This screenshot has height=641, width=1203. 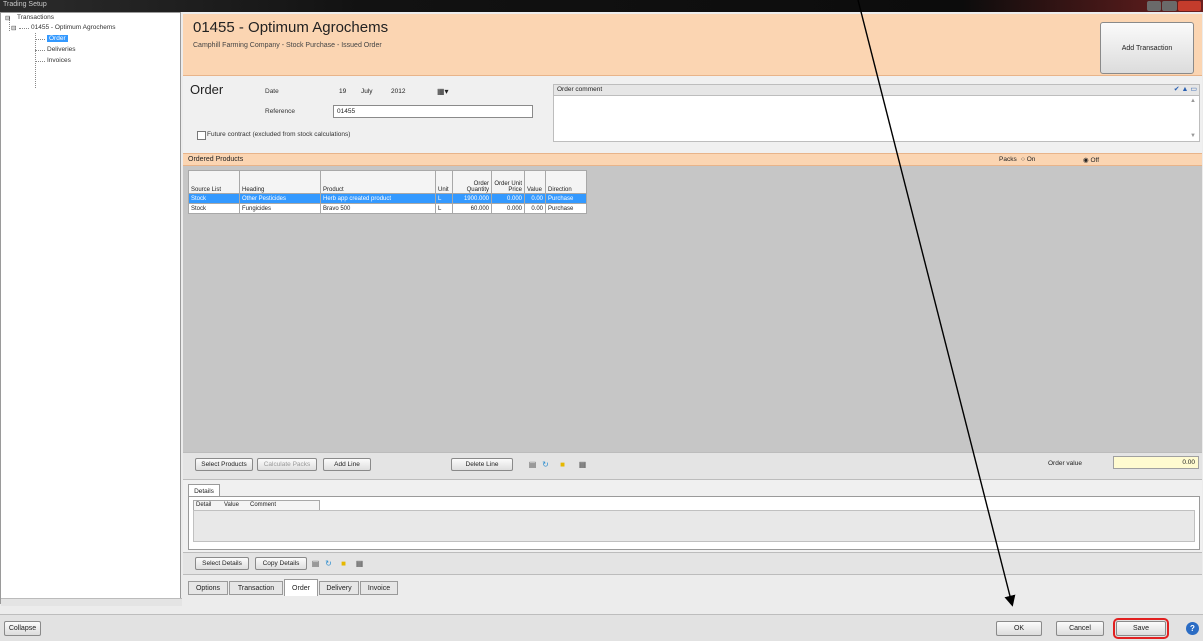 I want to click on order-value-field: 0.00, so click(x=1156, y=462).